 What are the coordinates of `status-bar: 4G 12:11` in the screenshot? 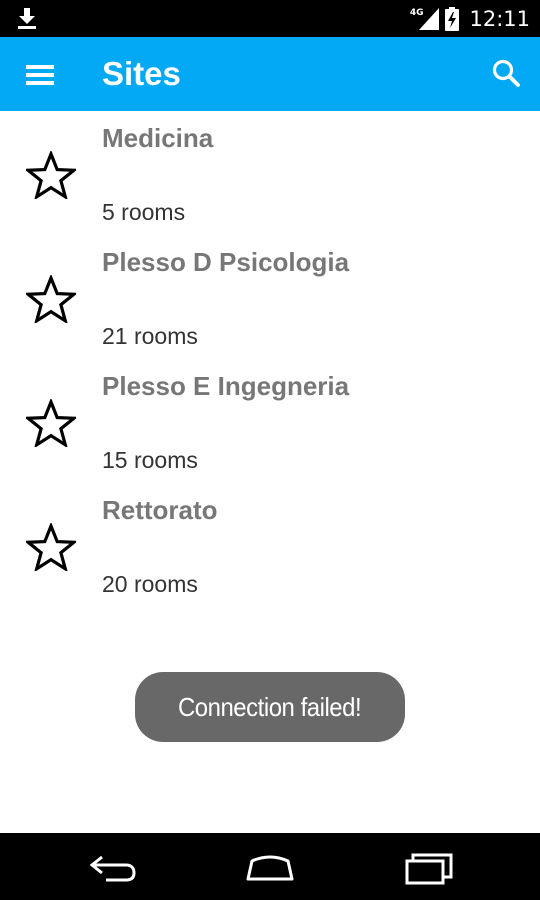 It's located at (270, 18).